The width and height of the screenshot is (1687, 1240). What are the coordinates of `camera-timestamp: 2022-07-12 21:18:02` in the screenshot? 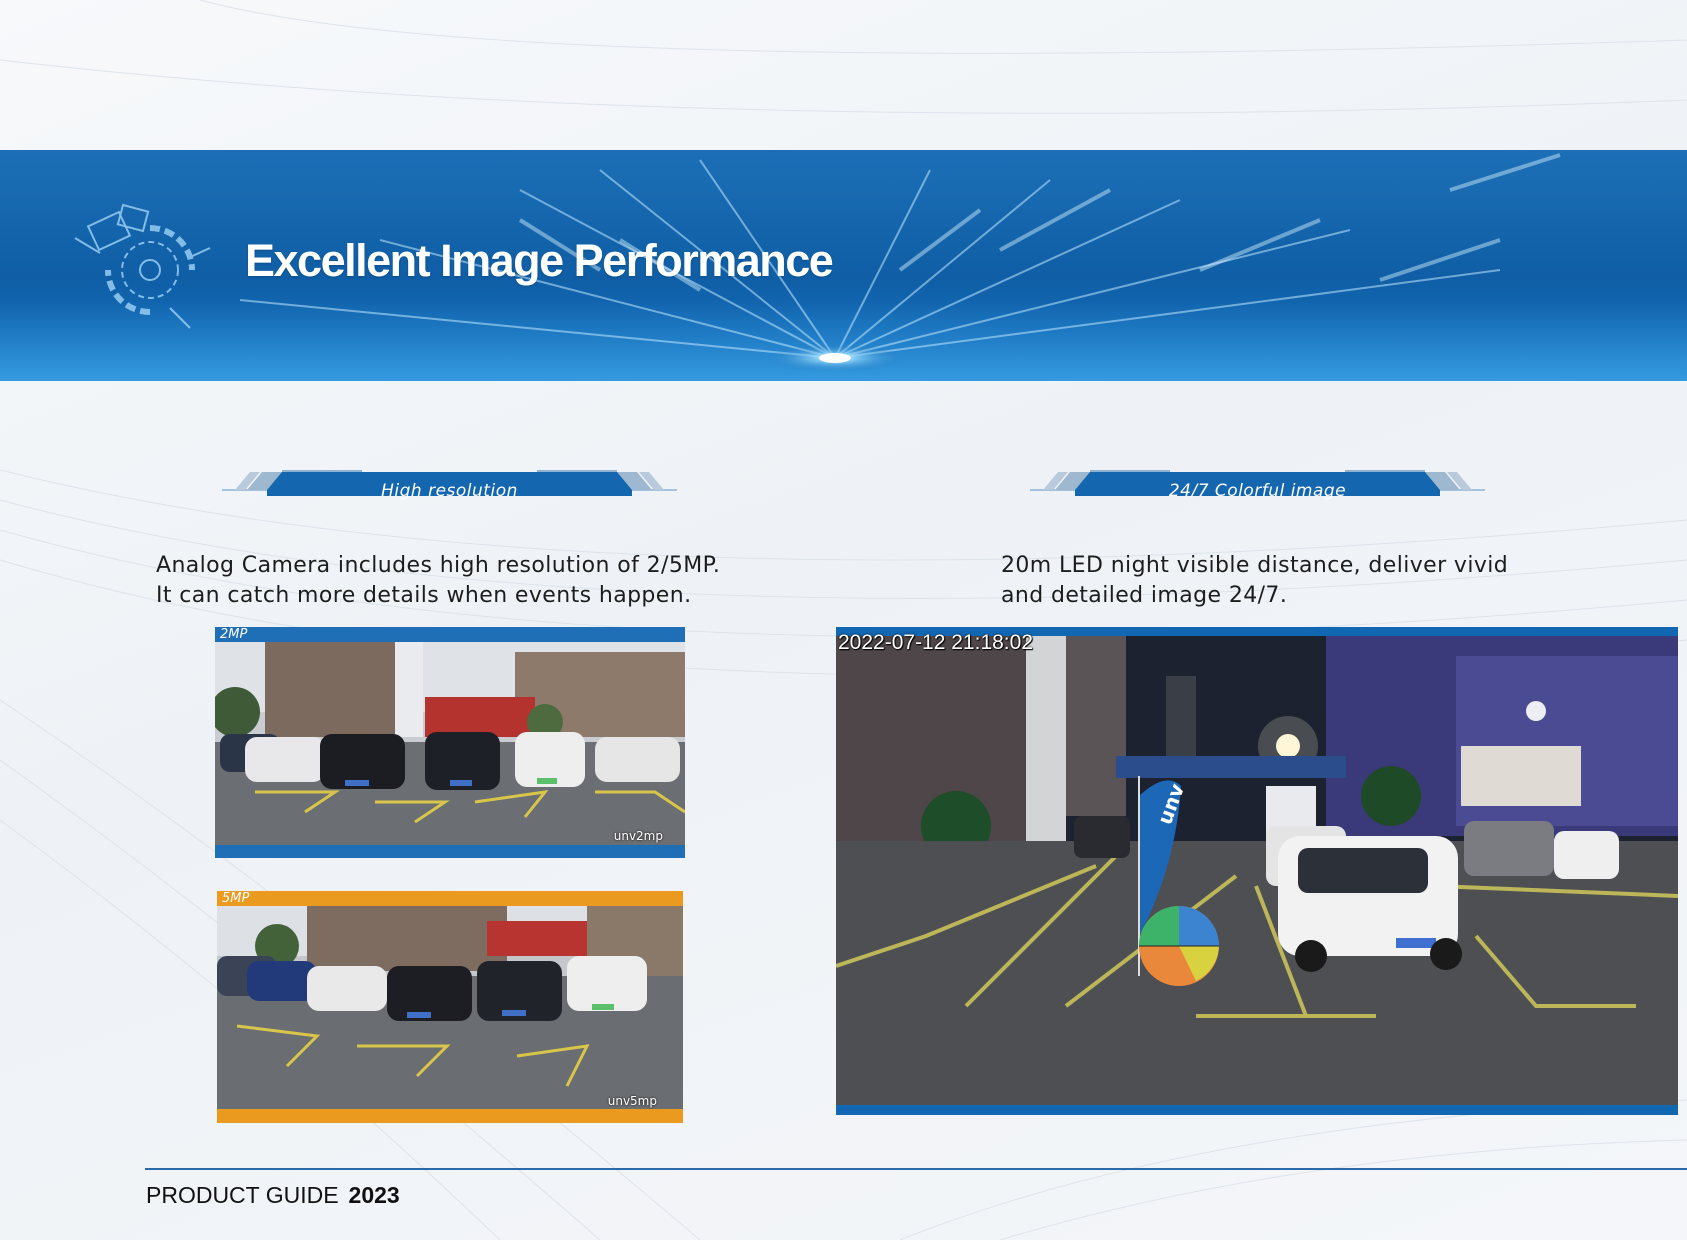 It's located at (935, 642).